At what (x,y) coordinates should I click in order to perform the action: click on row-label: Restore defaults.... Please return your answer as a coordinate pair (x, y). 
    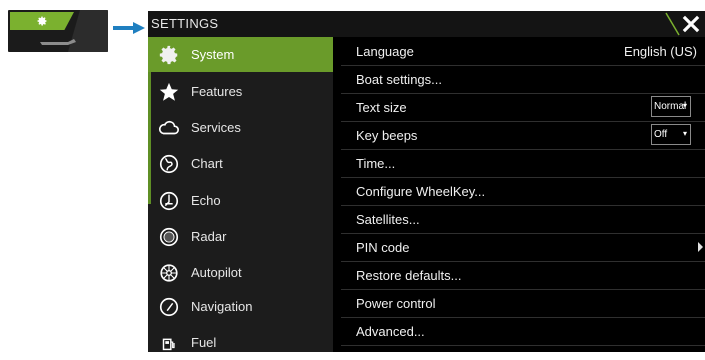
    Looking at the image, I should click on (409, 275).